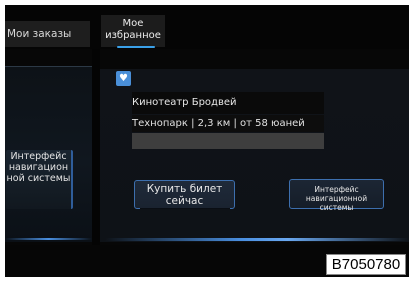 This screenshot has height=282, width=414. I want to click on left-panel-divider, so click(48, 66).